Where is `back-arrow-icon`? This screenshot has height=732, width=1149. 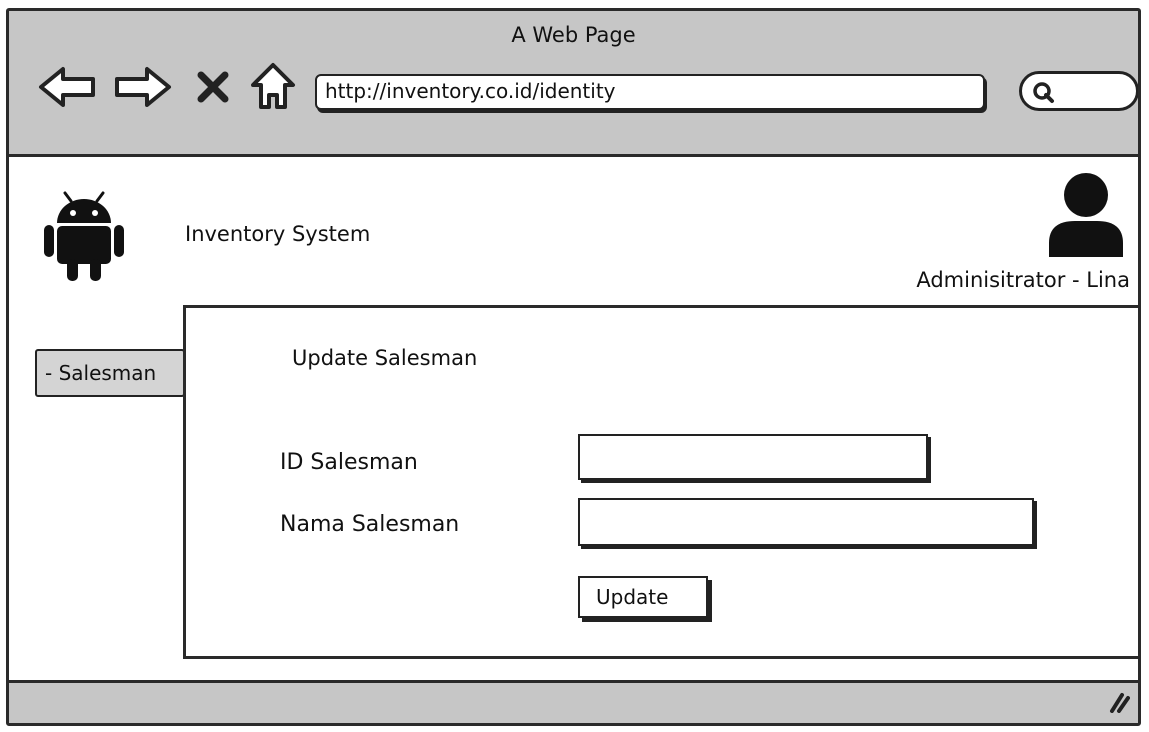
back-arrow-icon is located at coordinates (68, 89).